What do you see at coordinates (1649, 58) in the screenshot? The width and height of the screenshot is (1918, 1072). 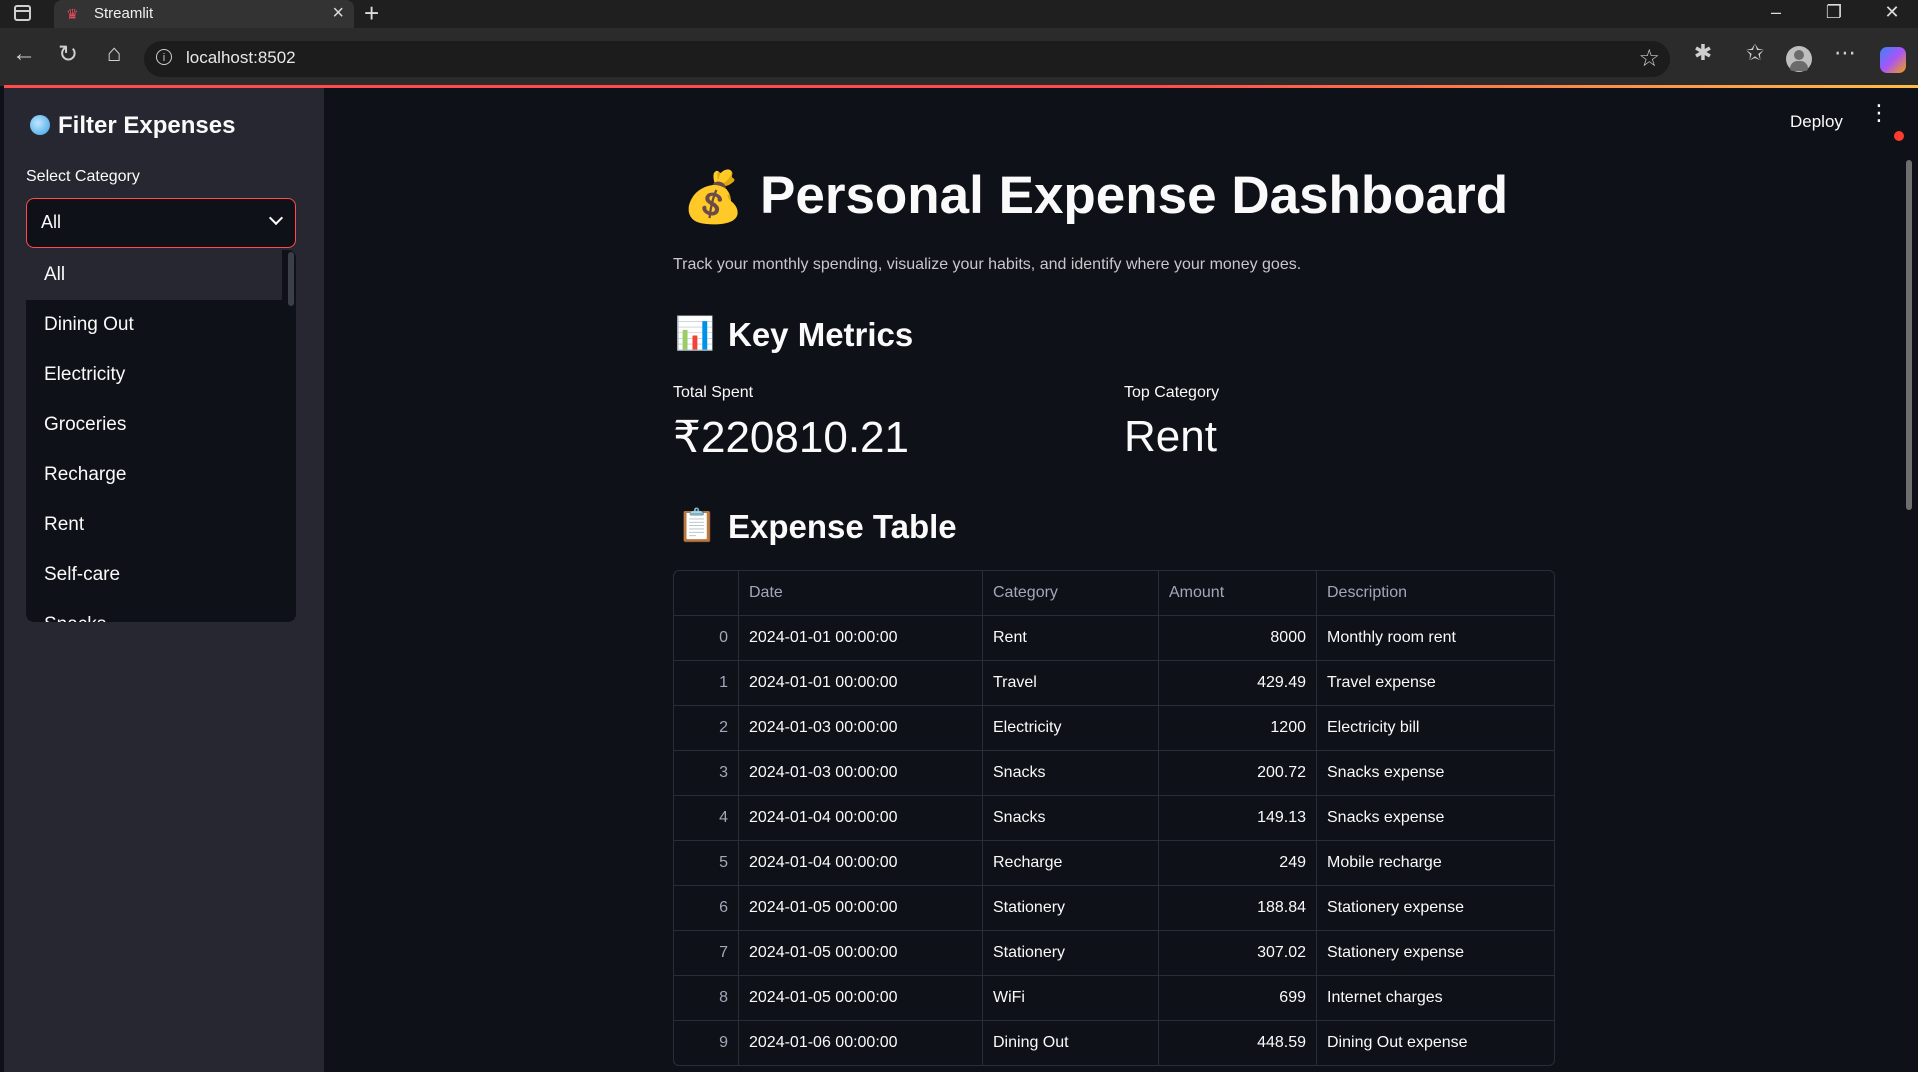 I see `favorite-star-icon: ☆` at bounding box center [1649, 58].